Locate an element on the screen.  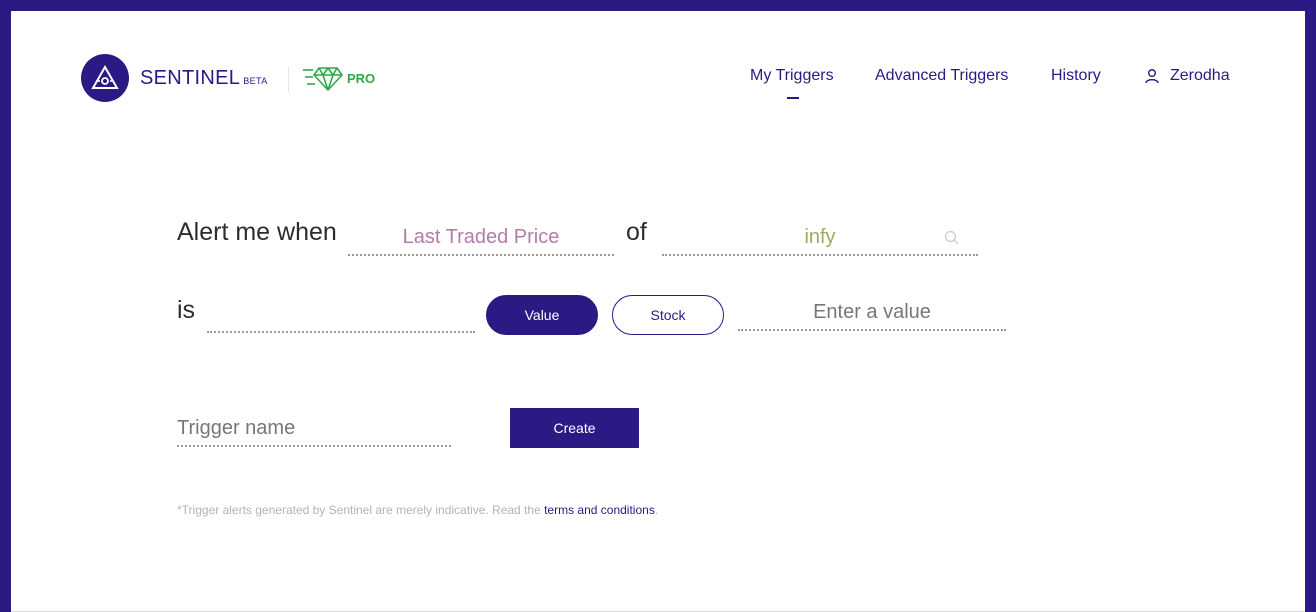
terms-link: terms and conditions is located at coordinates (599, 510).